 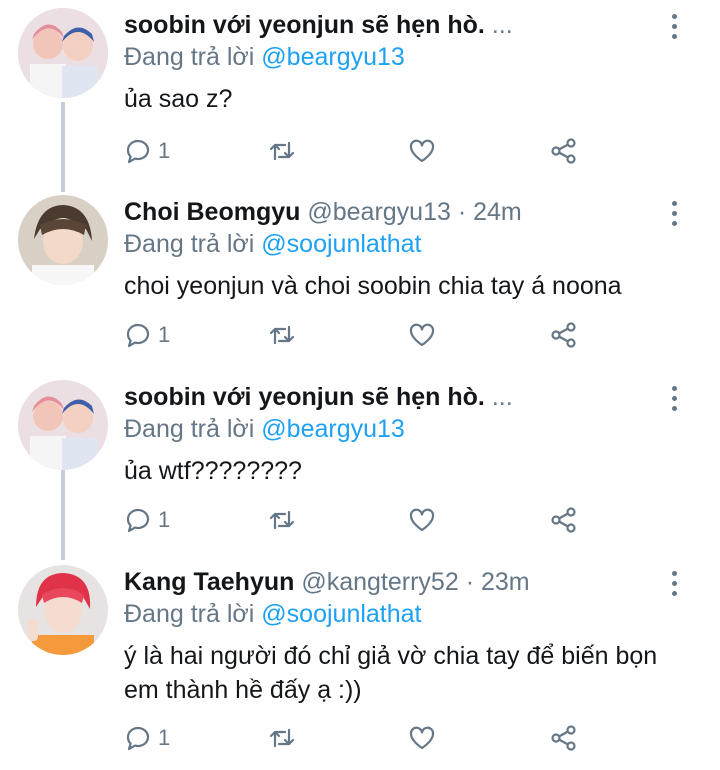 I want to click on tweet-header: Choi Beomgyu @beargyu13 · 24m, so click(x=323, y=212).